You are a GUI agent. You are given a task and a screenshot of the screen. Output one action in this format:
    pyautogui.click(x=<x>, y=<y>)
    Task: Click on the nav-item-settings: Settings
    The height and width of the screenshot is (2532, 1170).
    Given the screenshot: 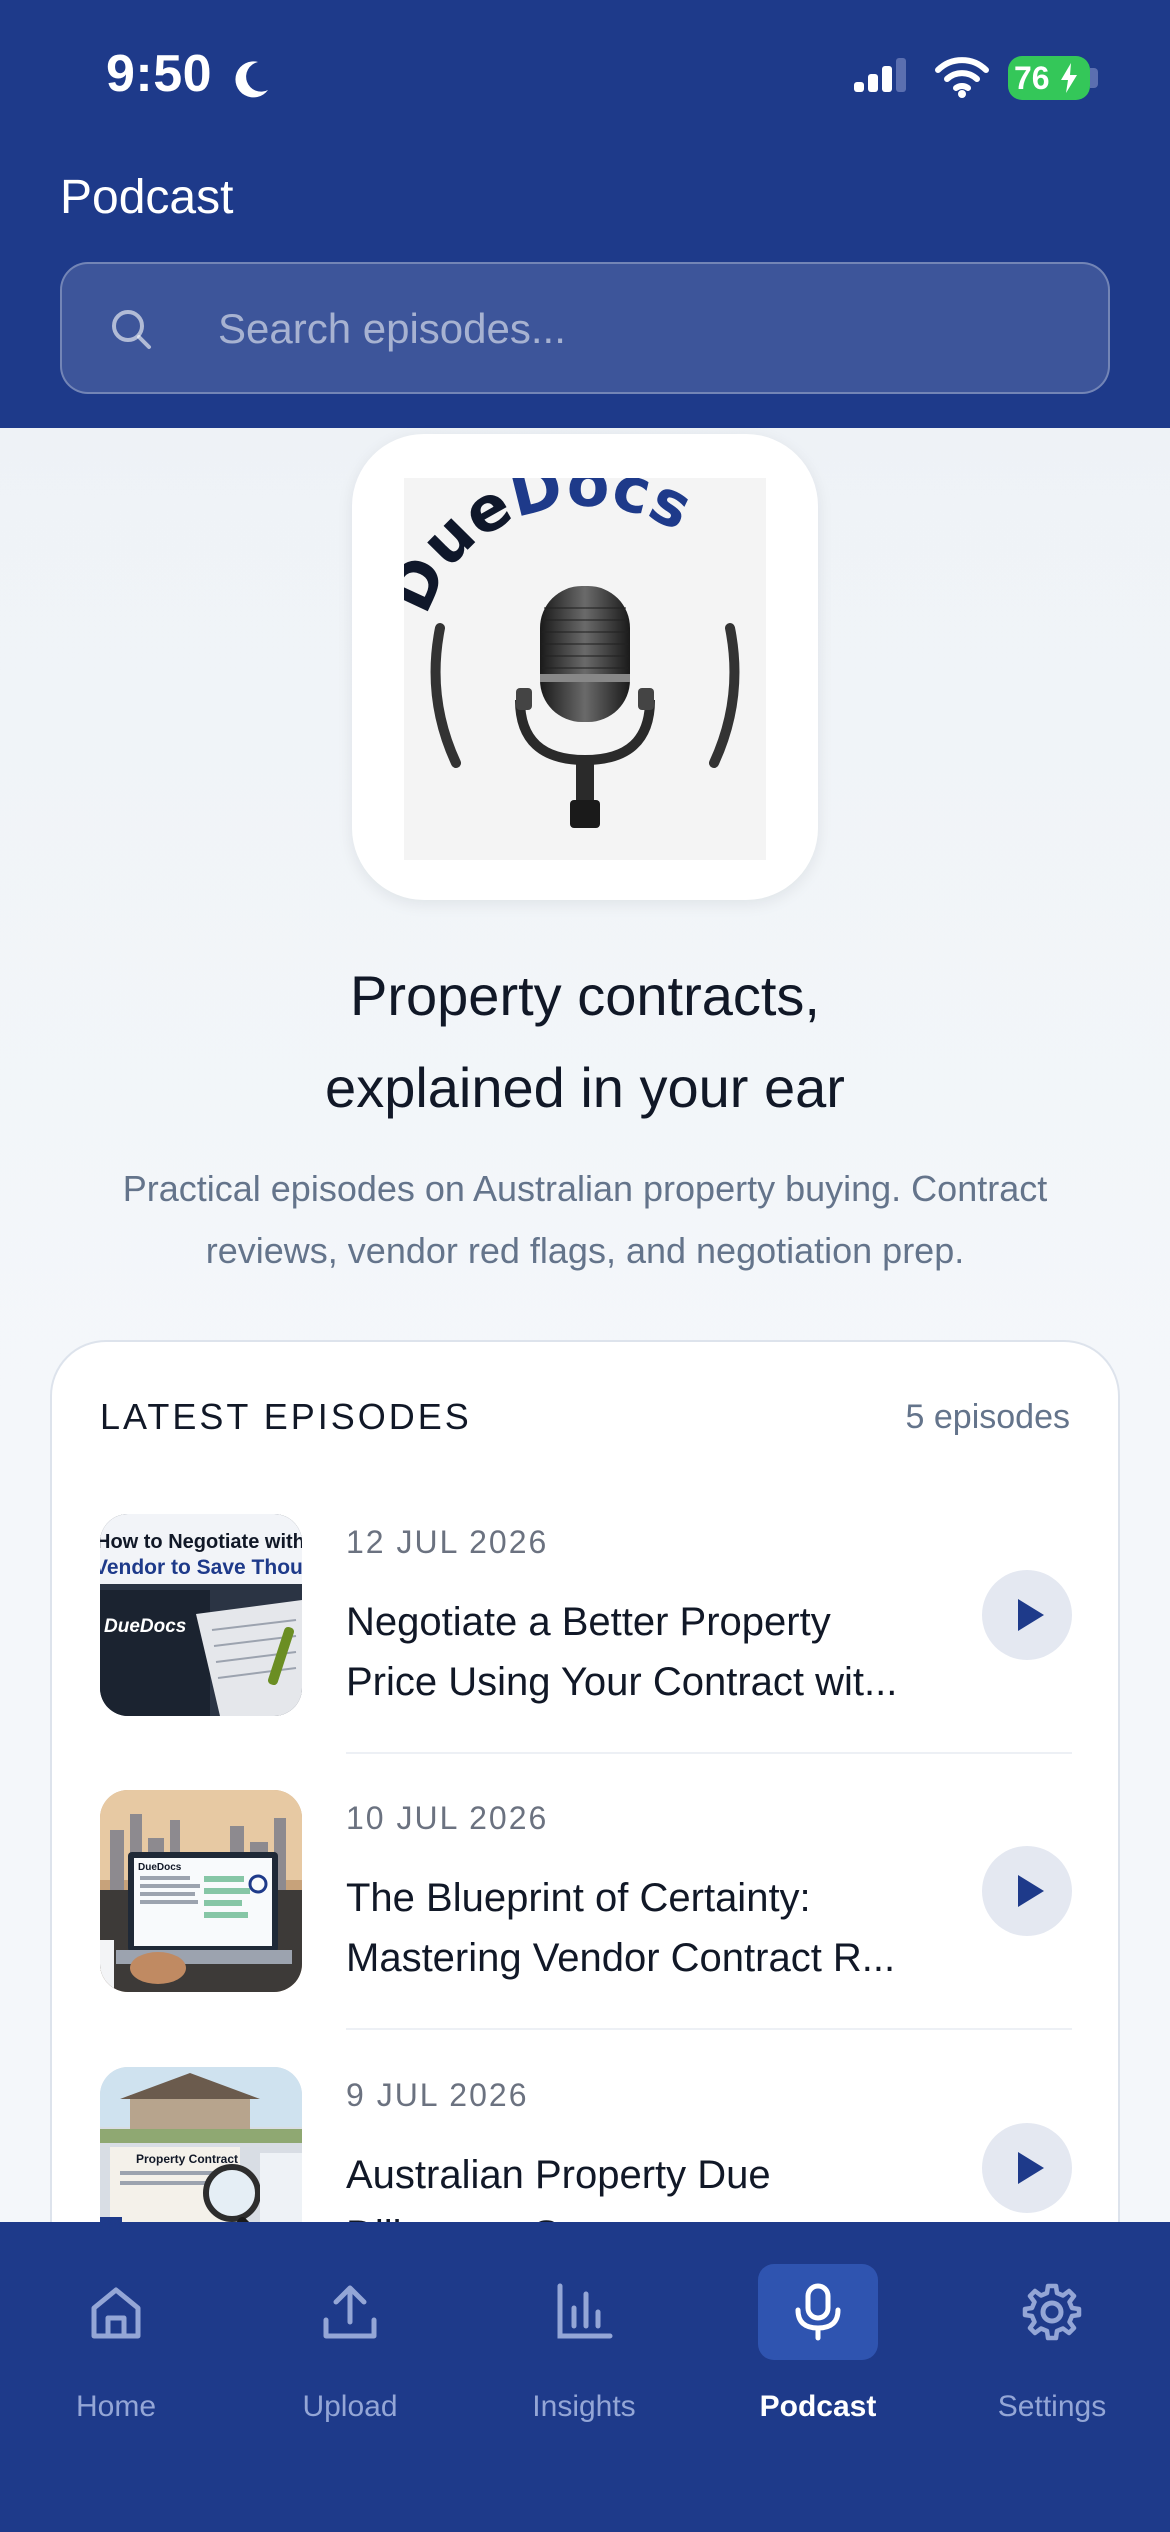 What is the action you would take?
    pyautogui.click(x=1052, y=2349)
    